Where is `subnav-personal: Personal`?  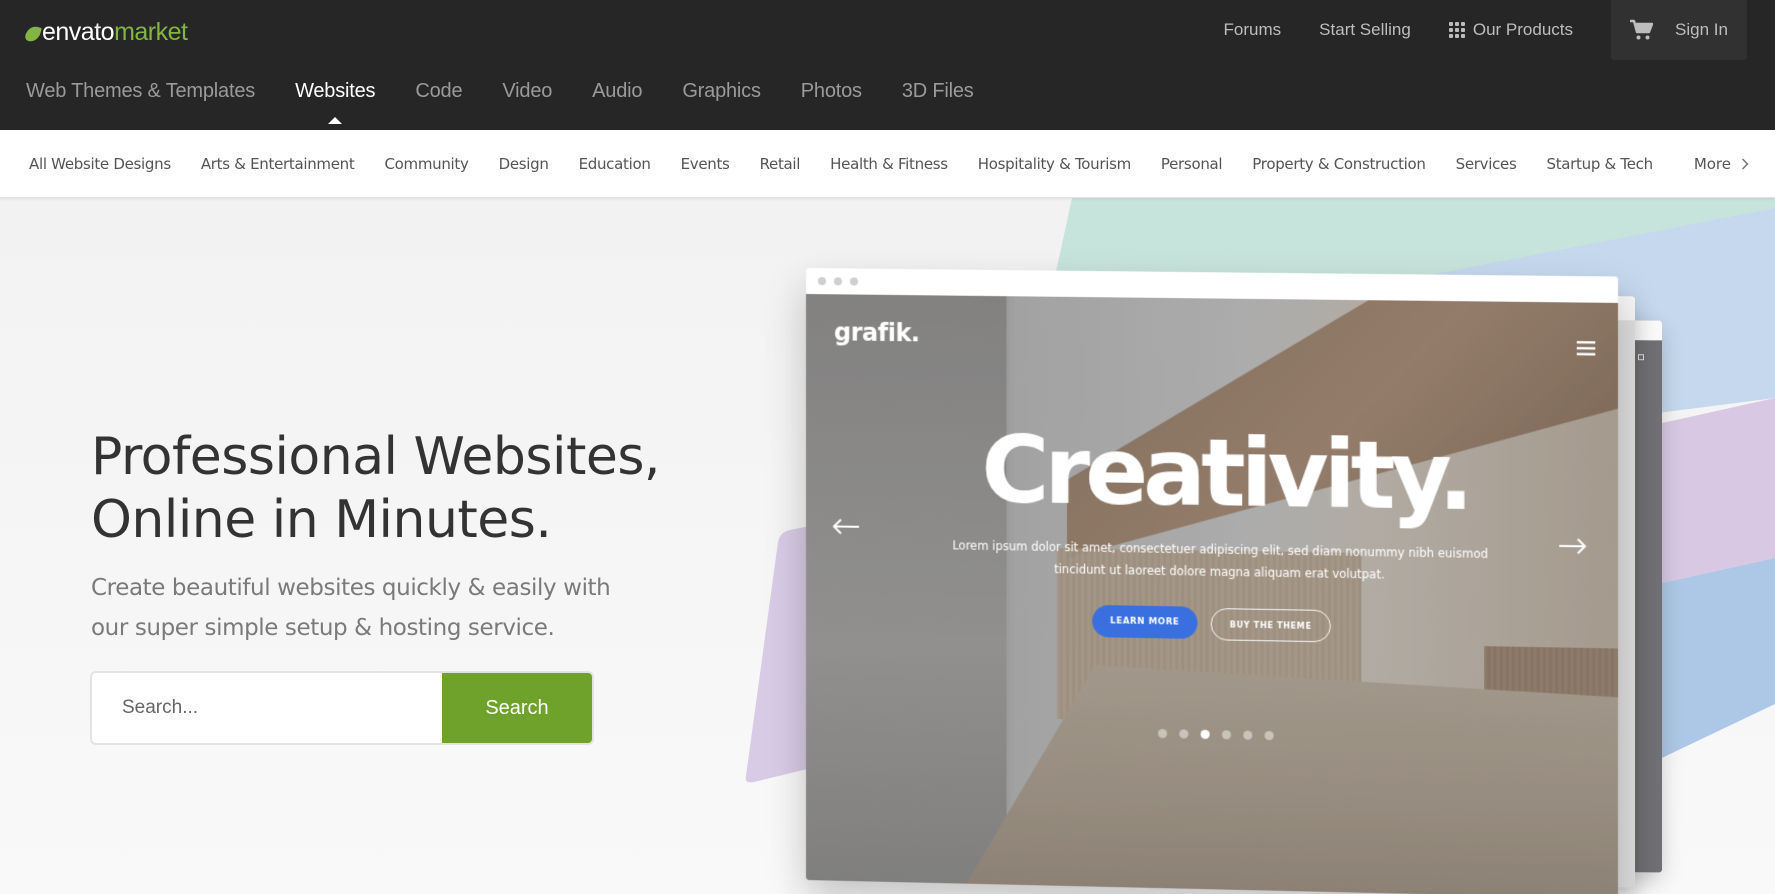 subnav-personal: Personal is located at coordinates (1192, 164).